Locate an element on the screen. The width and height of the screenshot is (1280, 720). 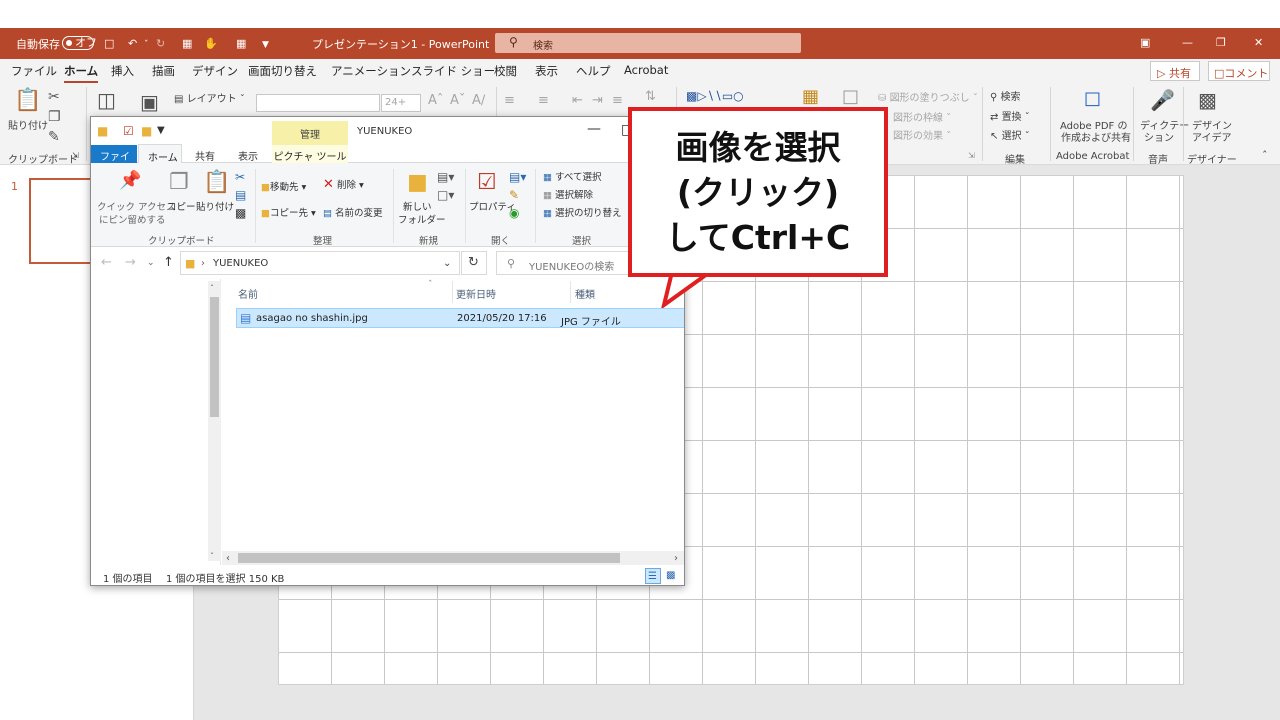
increase-font-icon: Aˆ is located at coordinates (435, 100).